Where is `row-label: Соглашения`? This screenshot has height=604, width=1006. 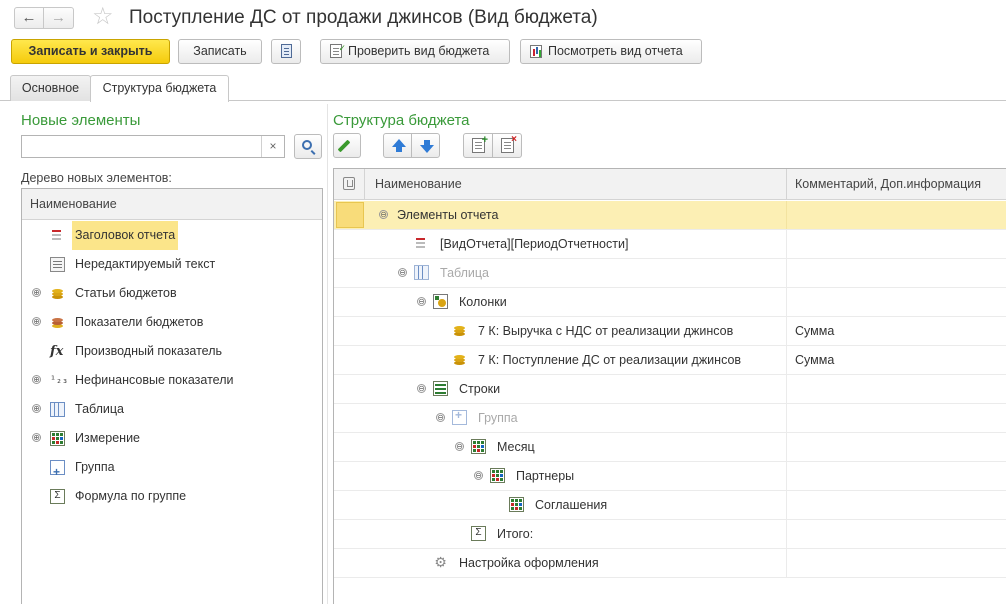
row-label: Соглашения is located at coordinates (571, 505).